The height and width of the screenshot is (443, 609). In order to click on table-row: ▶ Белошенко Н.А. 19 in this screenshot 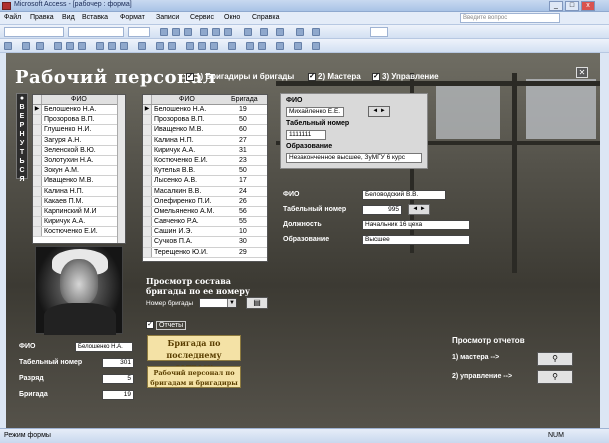, I will do `click(205, 110)`.